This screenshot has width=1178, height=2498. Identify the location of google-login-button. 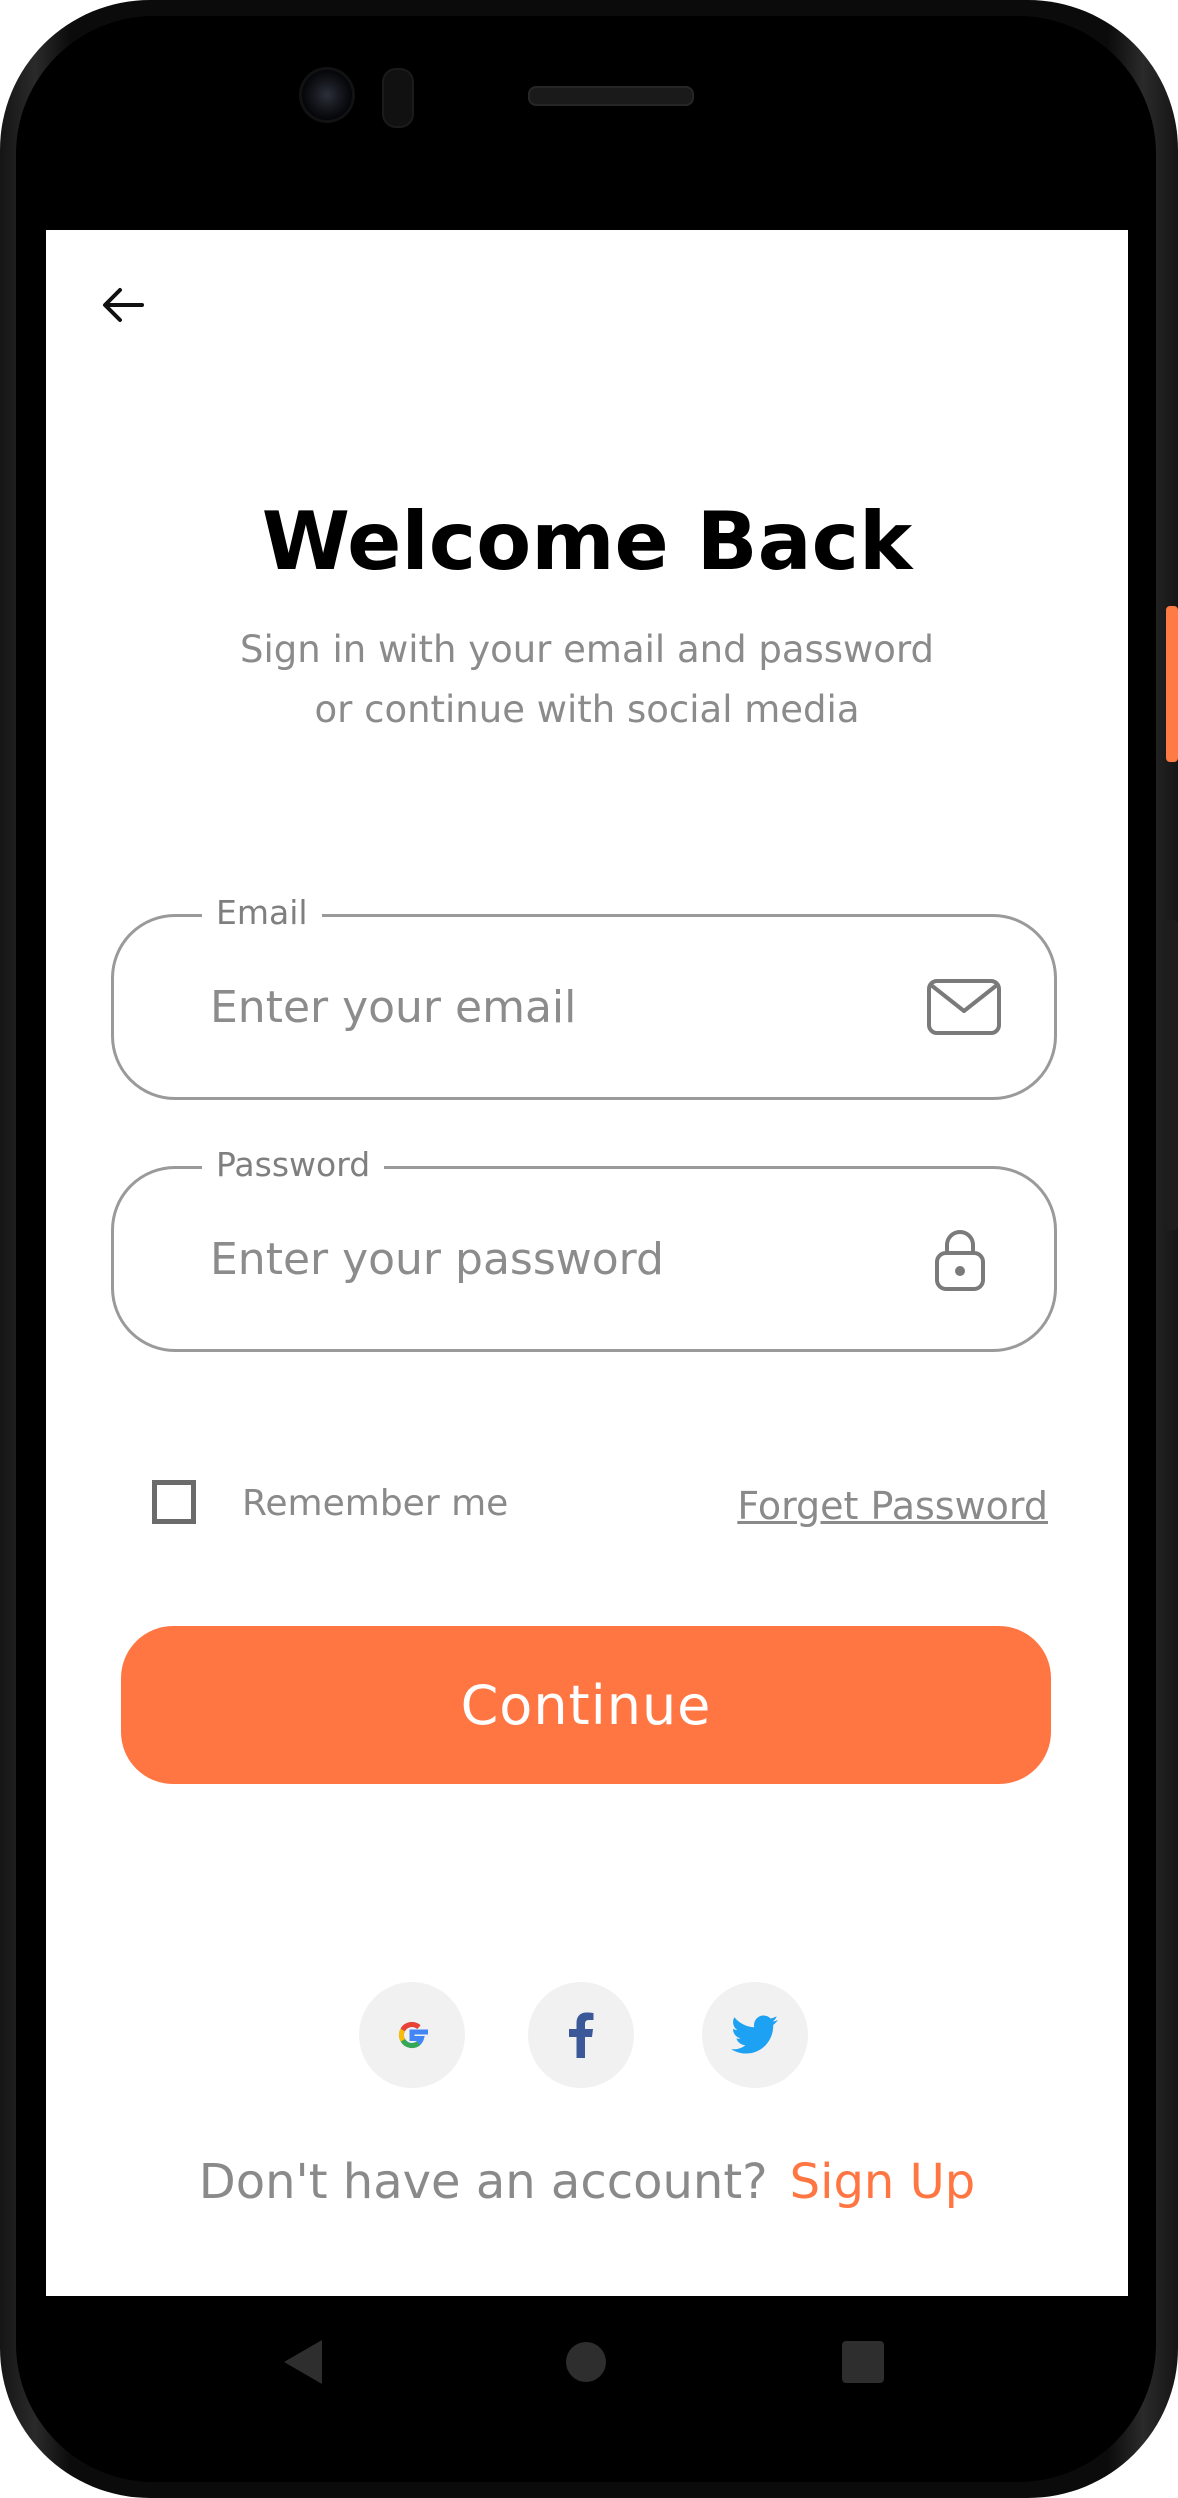
(412, 2035).